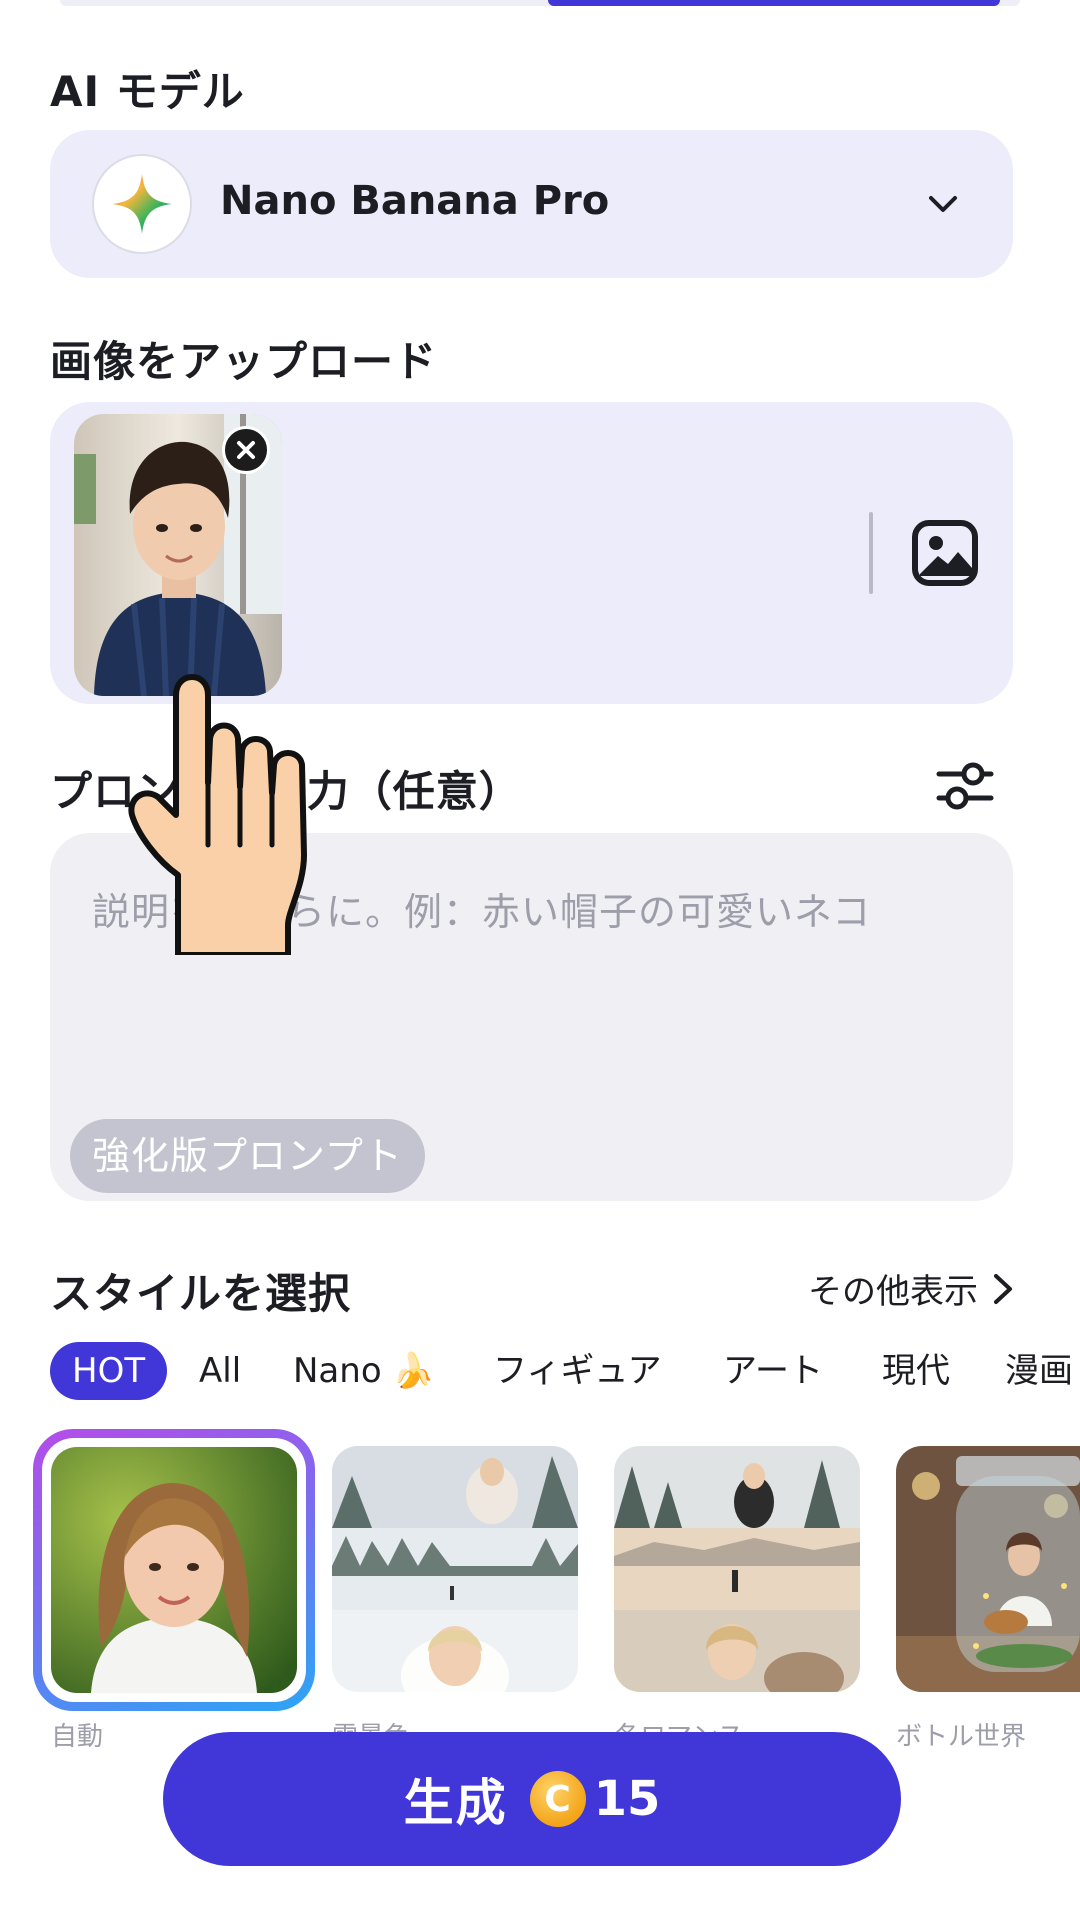  Describe the element at coordinates (577, 1371) in the screenshot. I see `tab-figure: フィギュア` at that location.